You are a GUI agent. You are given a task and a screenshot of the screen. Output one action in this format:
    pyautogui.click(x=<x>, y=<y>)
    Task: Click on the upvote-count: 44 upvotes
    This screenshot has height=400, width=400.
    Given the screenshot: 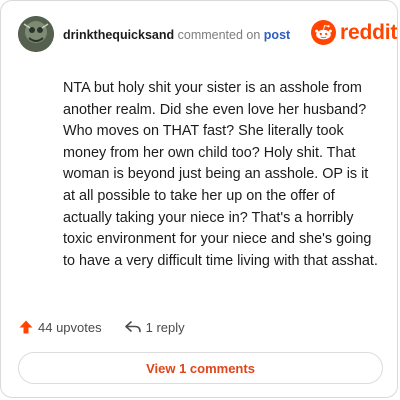 What is the action you would take?
    pyautogui.click(x=70, y=327)
    